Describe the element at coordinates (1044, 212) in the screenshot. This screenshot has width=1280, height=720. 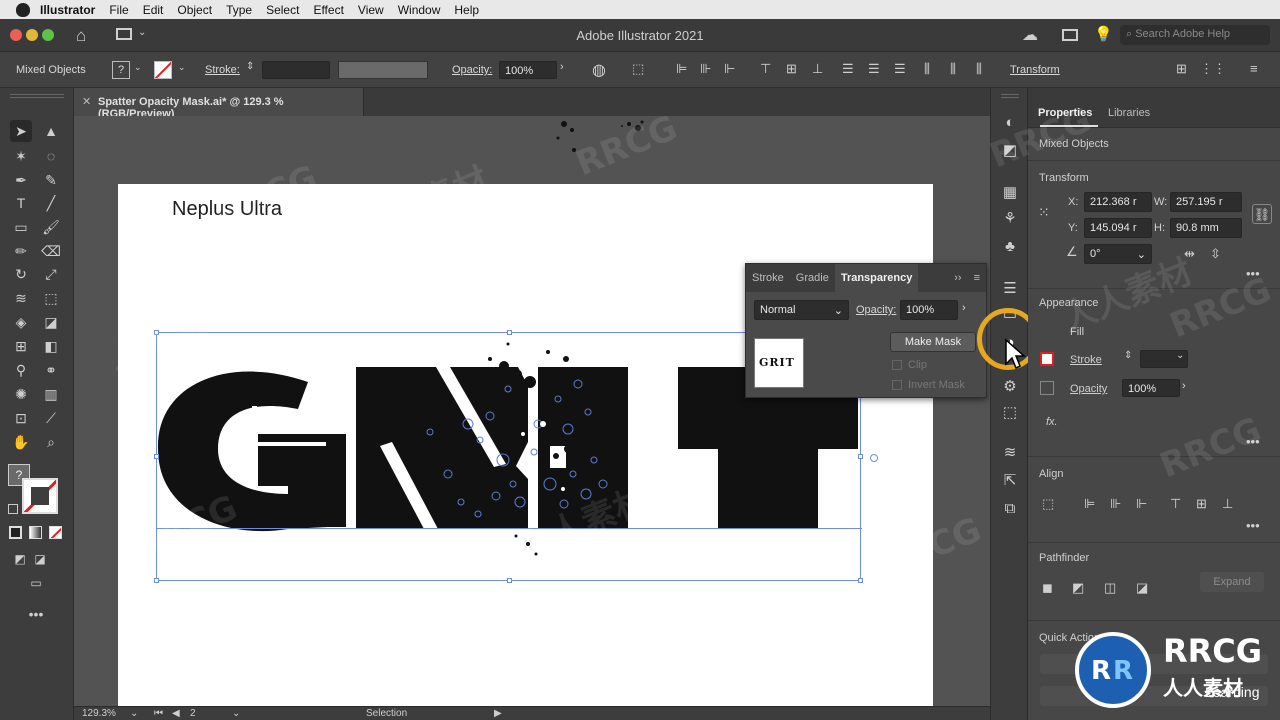
I see `reference-point-icon: ⁙` at that location.